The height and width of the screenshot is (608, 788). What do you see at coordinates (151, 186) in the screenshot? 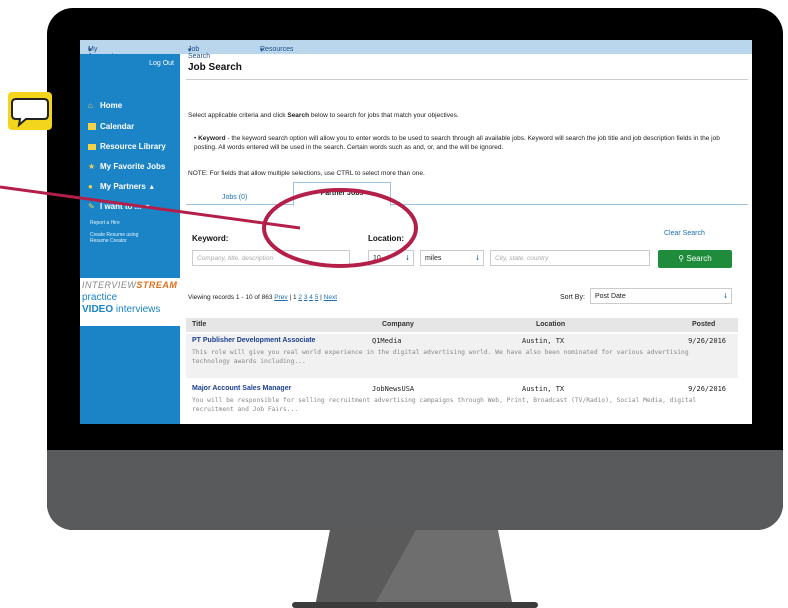
I see `chevron-up-icon: ▴` at bounding box center [151, 186].